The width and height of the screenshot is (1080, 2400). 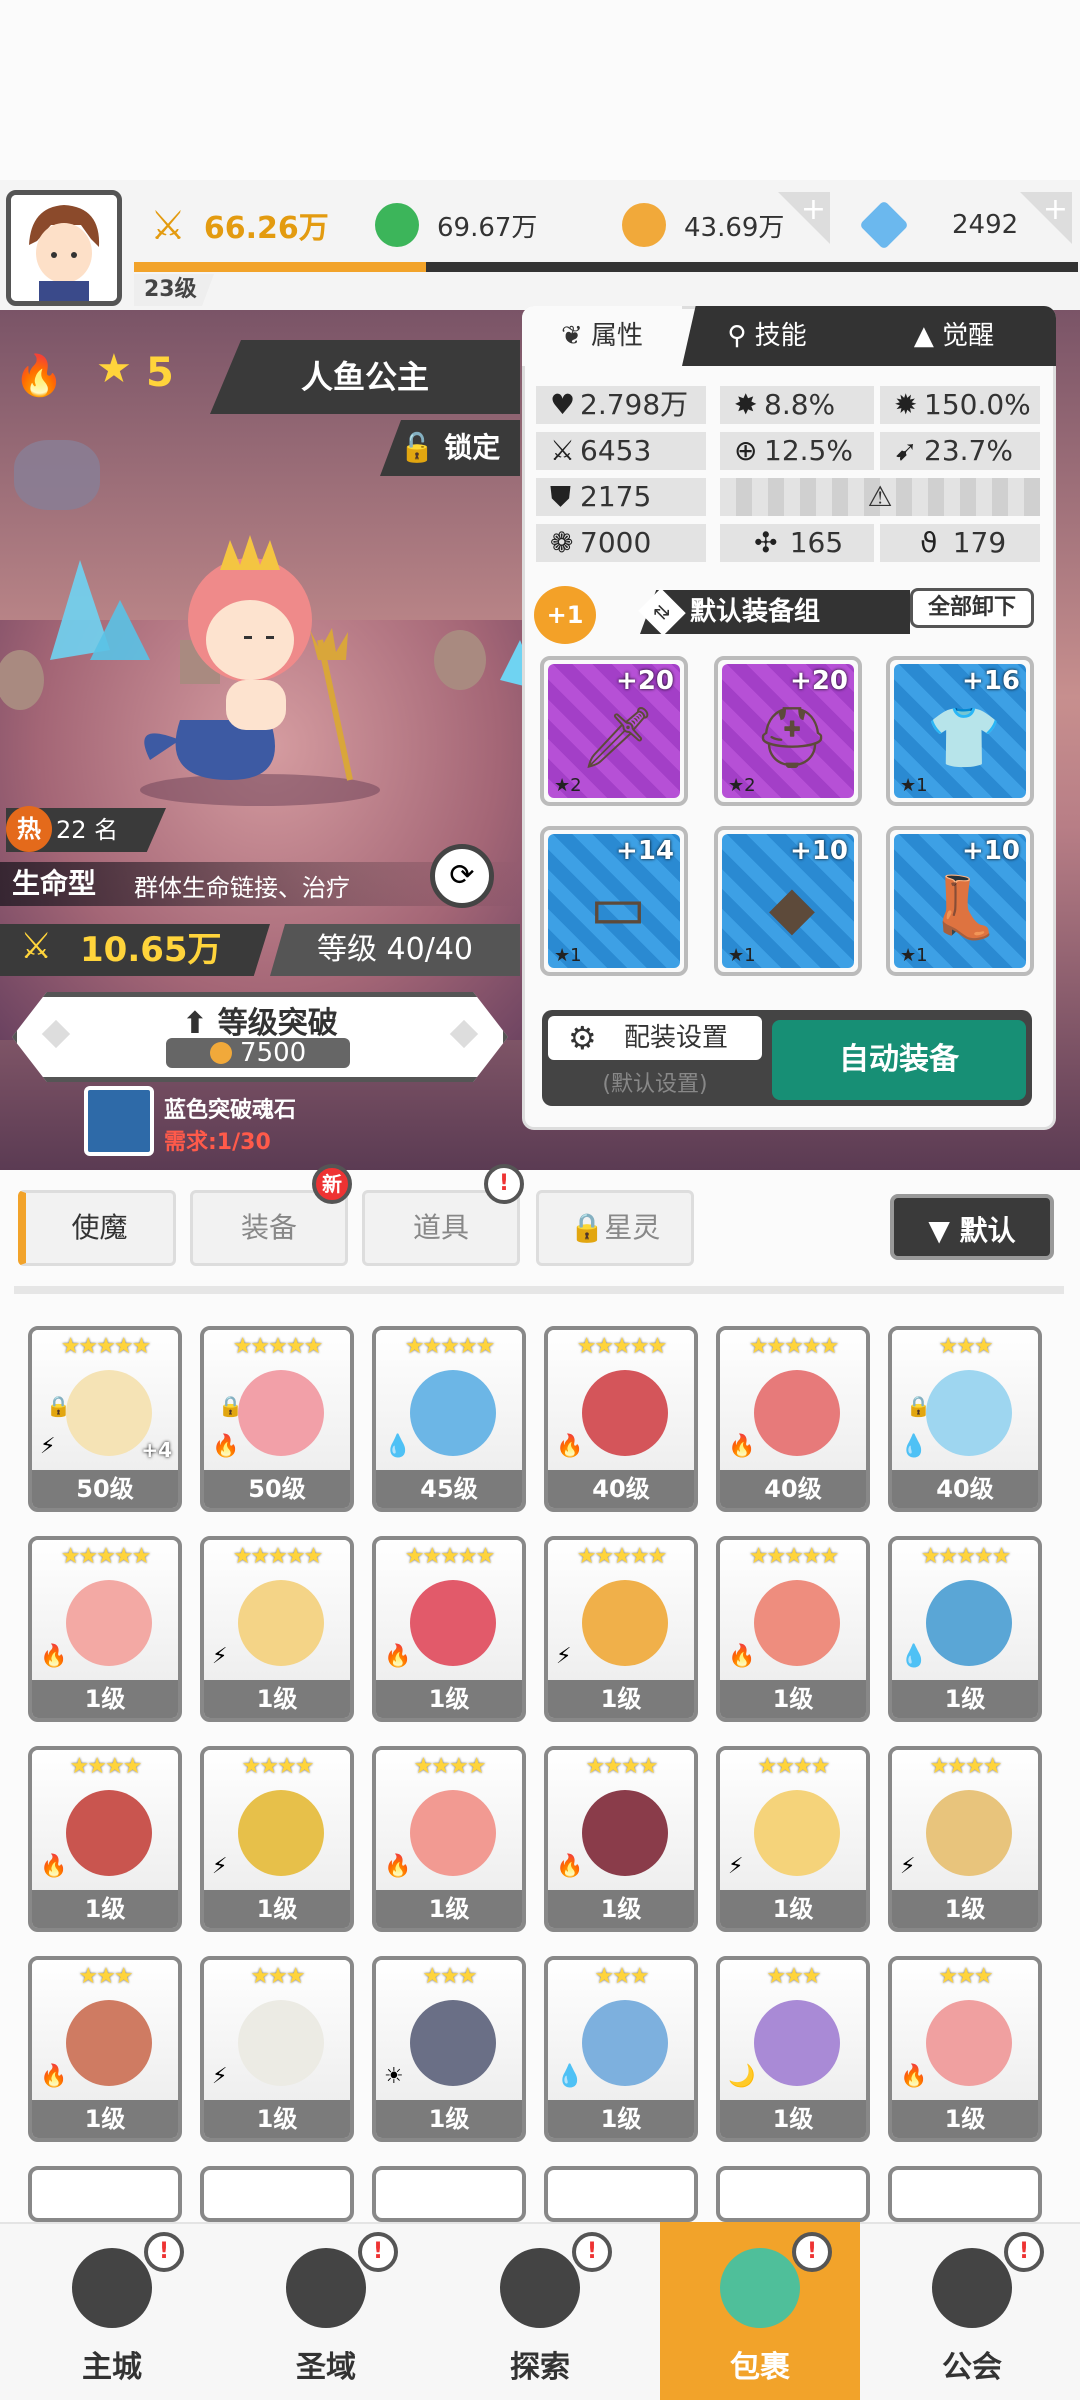 What do you see at coordinates (450, 448) in the screenshot?
I see `lock-button: 🔓 锁定` at bounding box center [450, 448].